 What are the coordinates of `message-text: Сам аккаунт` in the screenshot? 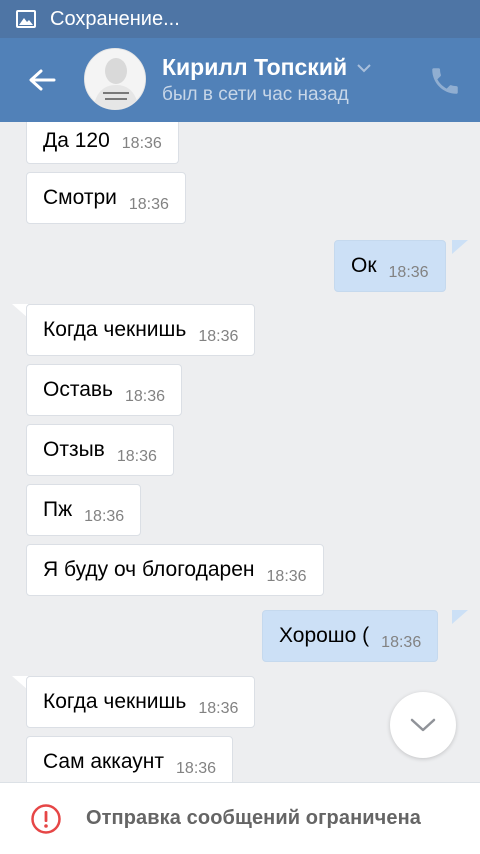 It's located at (104, 761).